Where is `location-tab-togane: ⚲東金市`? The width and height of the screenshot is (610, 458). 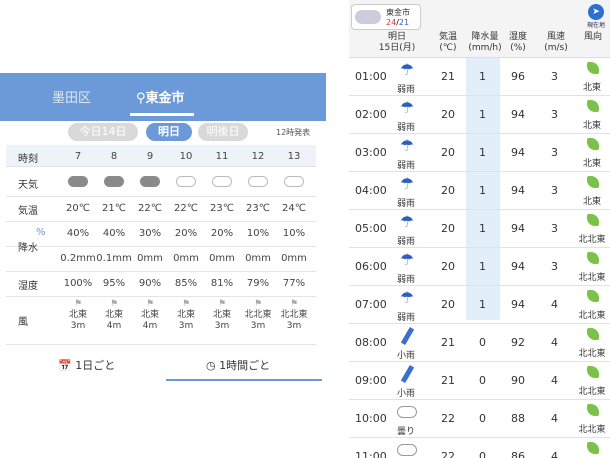
location-tab-togane: ⚲東金市 is located at coordinates (160, 96).